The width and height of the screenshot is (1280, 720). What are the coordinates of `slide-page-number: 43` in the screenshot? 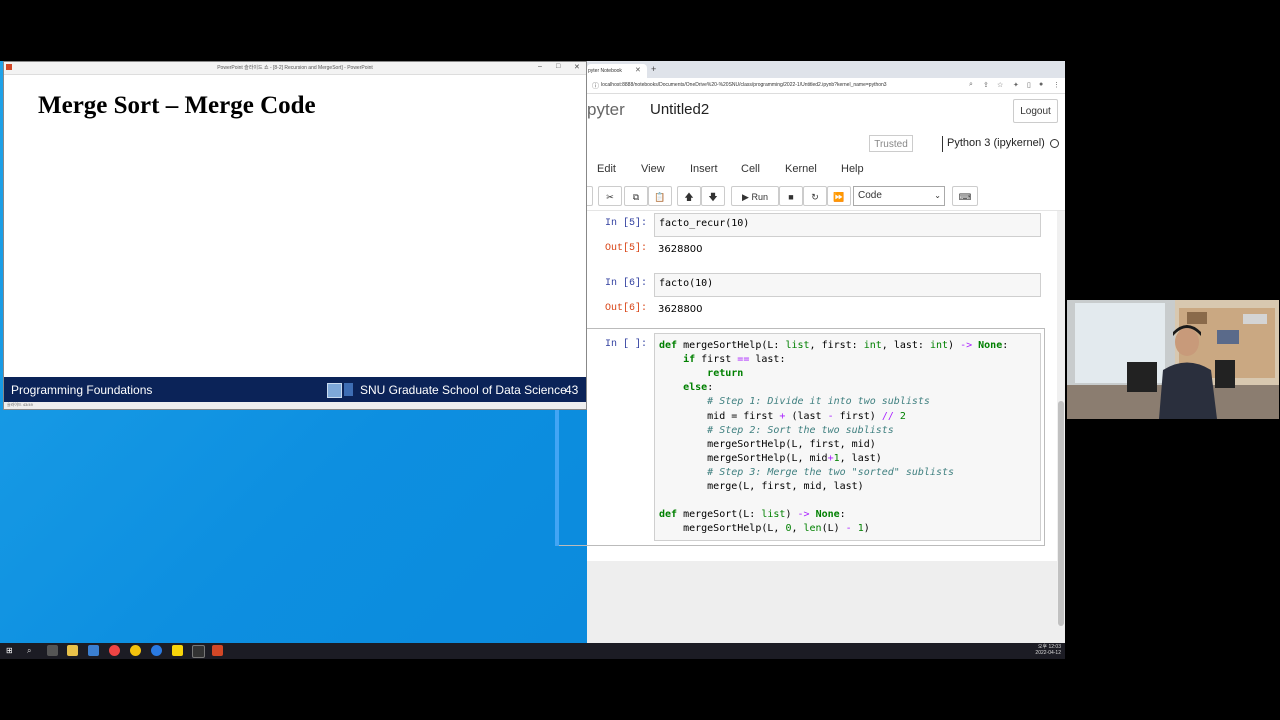 It's located at (572, 390).